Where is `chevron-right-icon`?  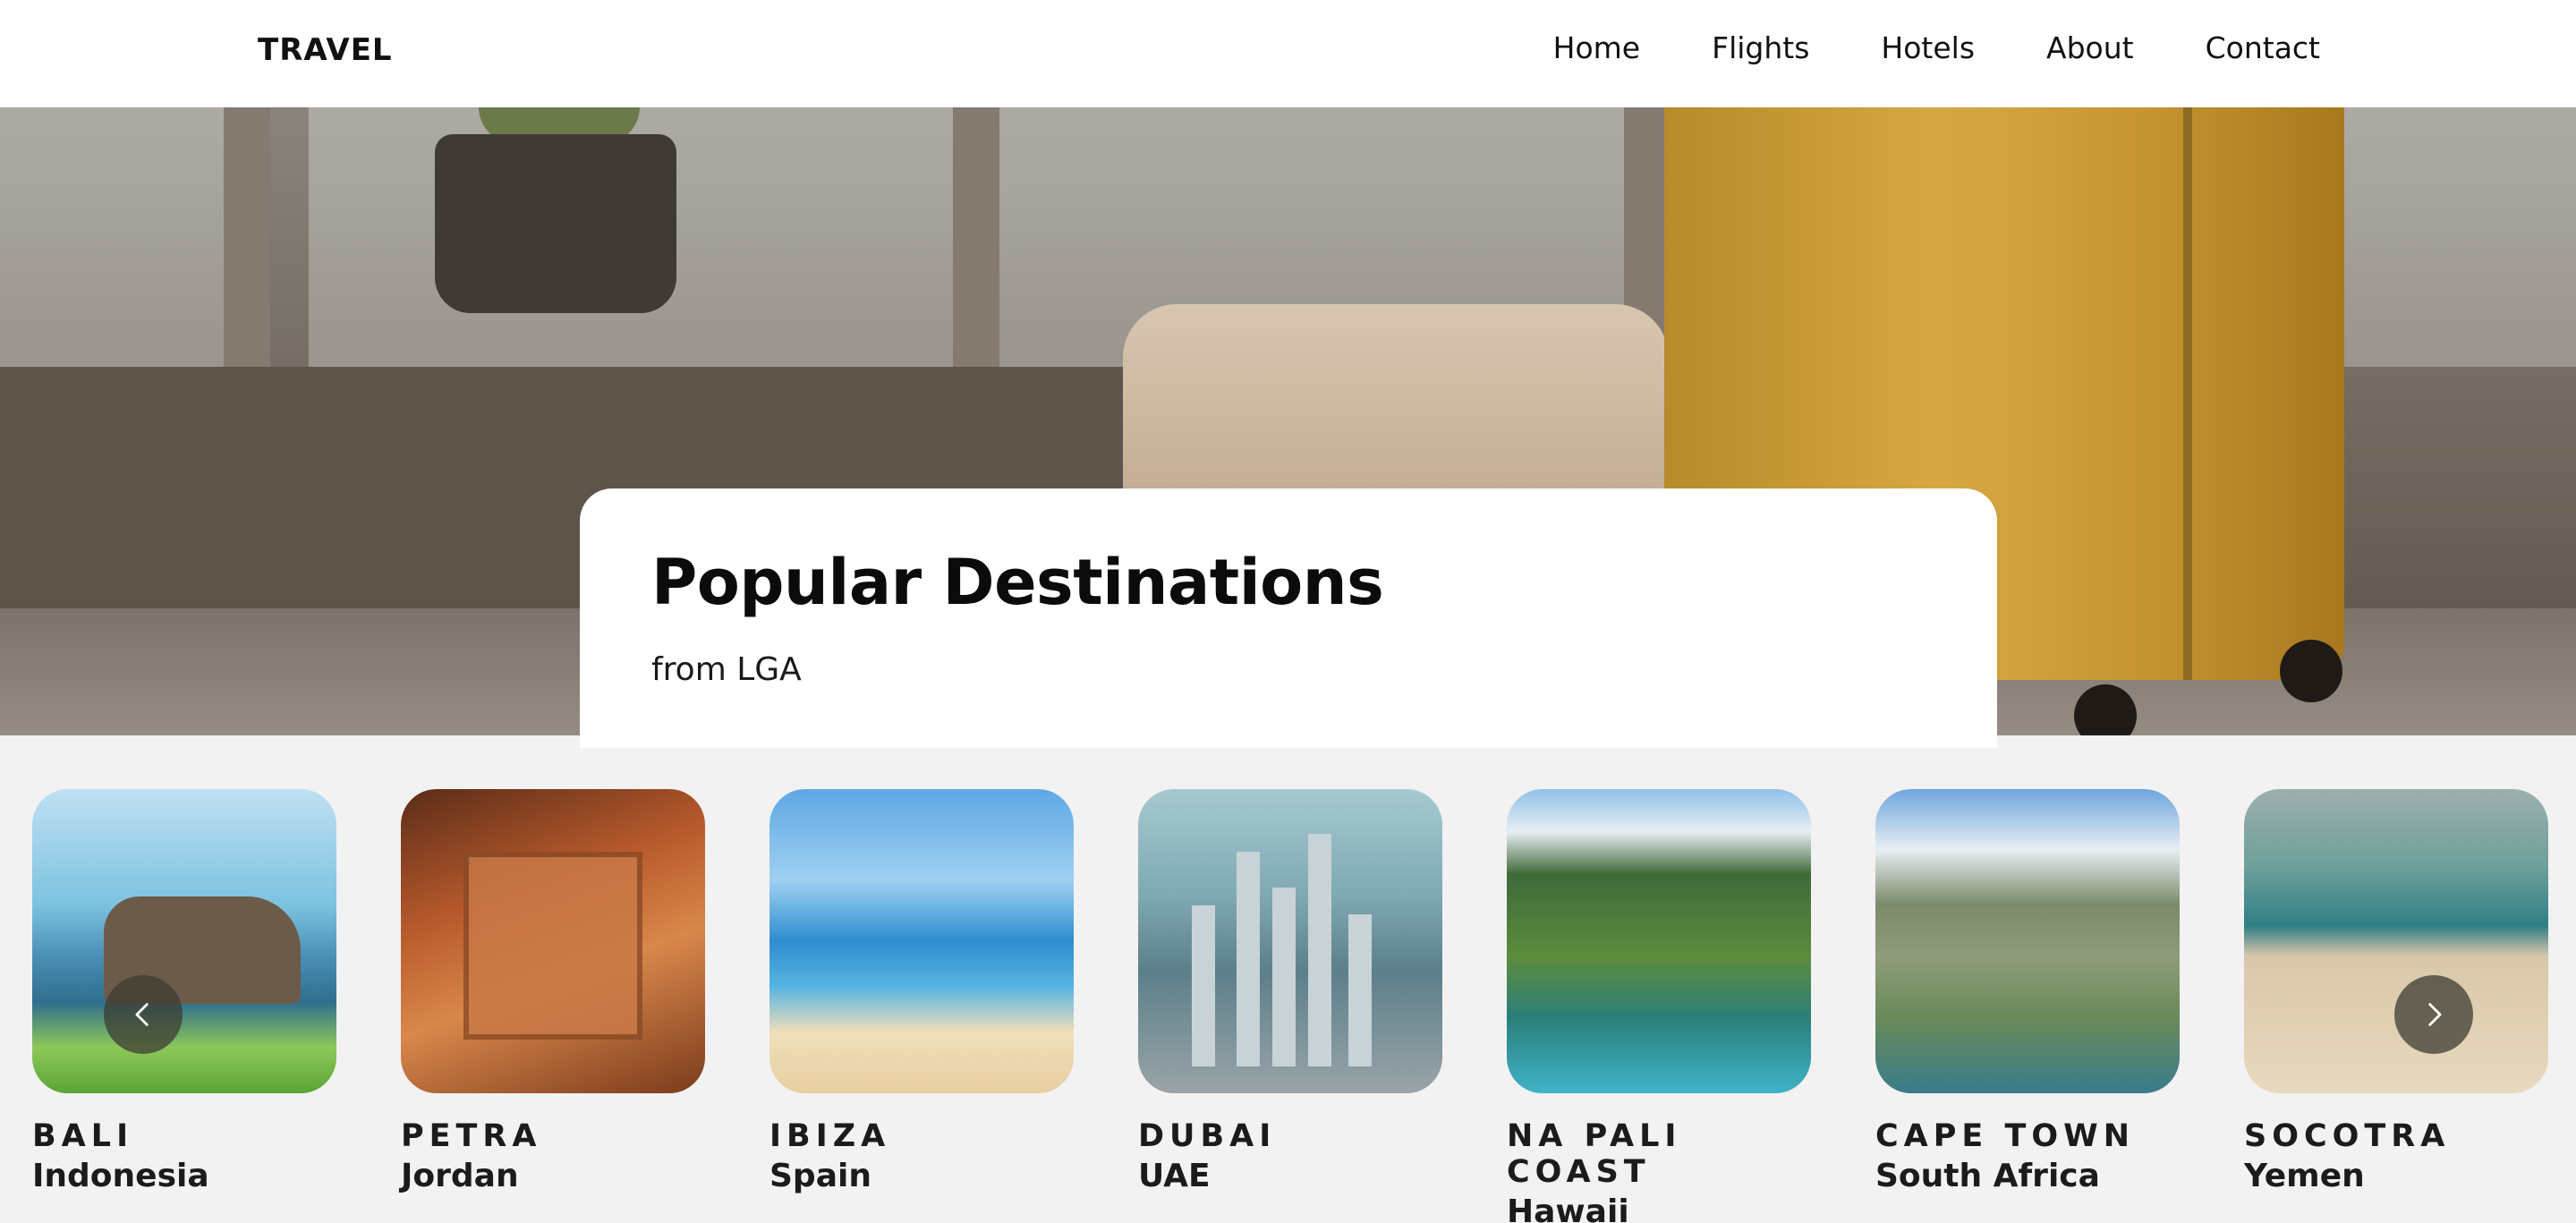
chevron-right-icon is located at coordinates (2435, 1014).